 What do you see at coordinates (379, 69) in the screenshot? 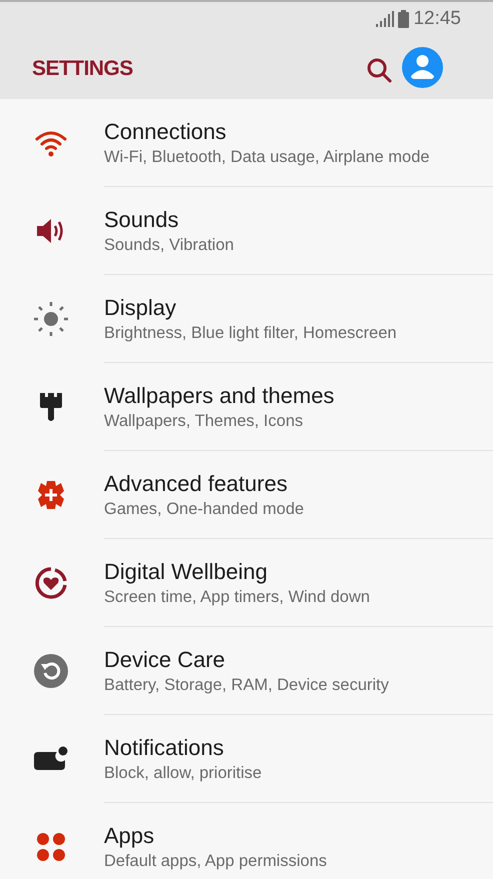
I see `search-icon` at bounding box center [379, 69].